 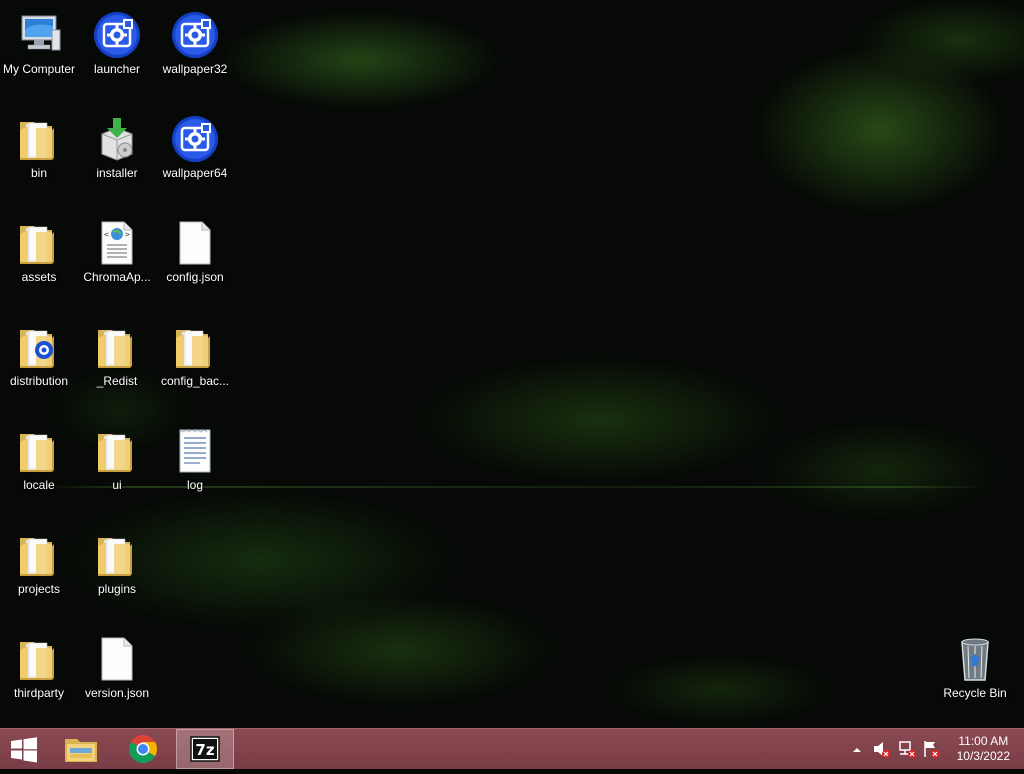 I want to click on desktop-icon-redist: _Redist, so click(x=117, y=364).